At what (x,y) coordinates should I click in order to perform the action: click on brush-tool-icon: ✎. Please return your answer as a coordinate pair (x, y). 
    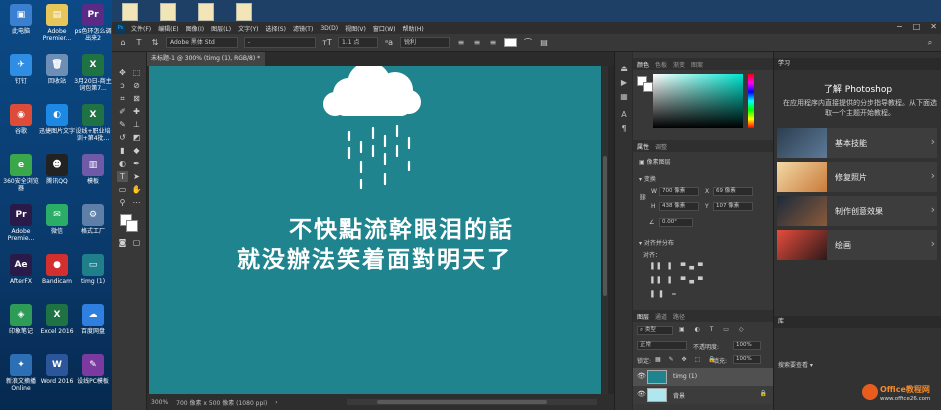
    Looking at the image, I should click on (122, 124).